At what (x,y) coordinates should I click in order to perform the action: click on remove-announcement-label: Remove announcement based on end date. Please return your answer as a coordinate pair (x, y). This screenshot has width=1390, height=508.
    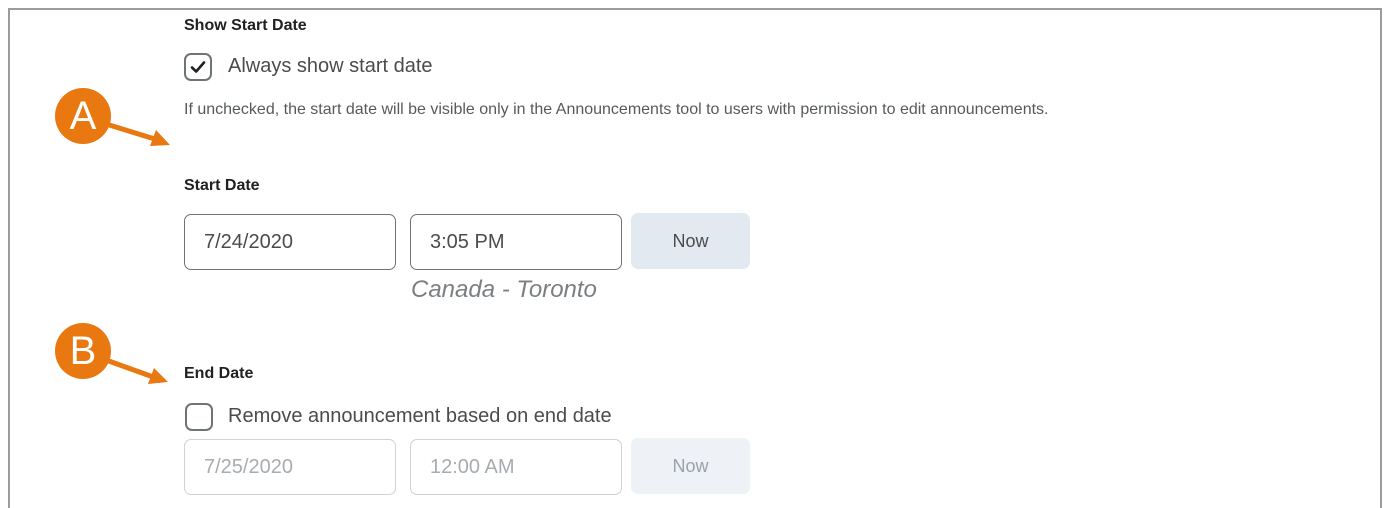
    Looking at the image, I should click on (420, 416).